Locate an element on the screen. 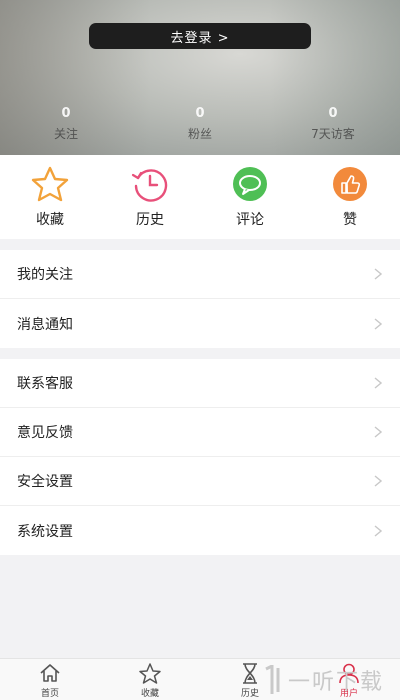 This screenshot has width=400, height=700. shortcut-comments: 评论 is located at coordinates (250, 198).